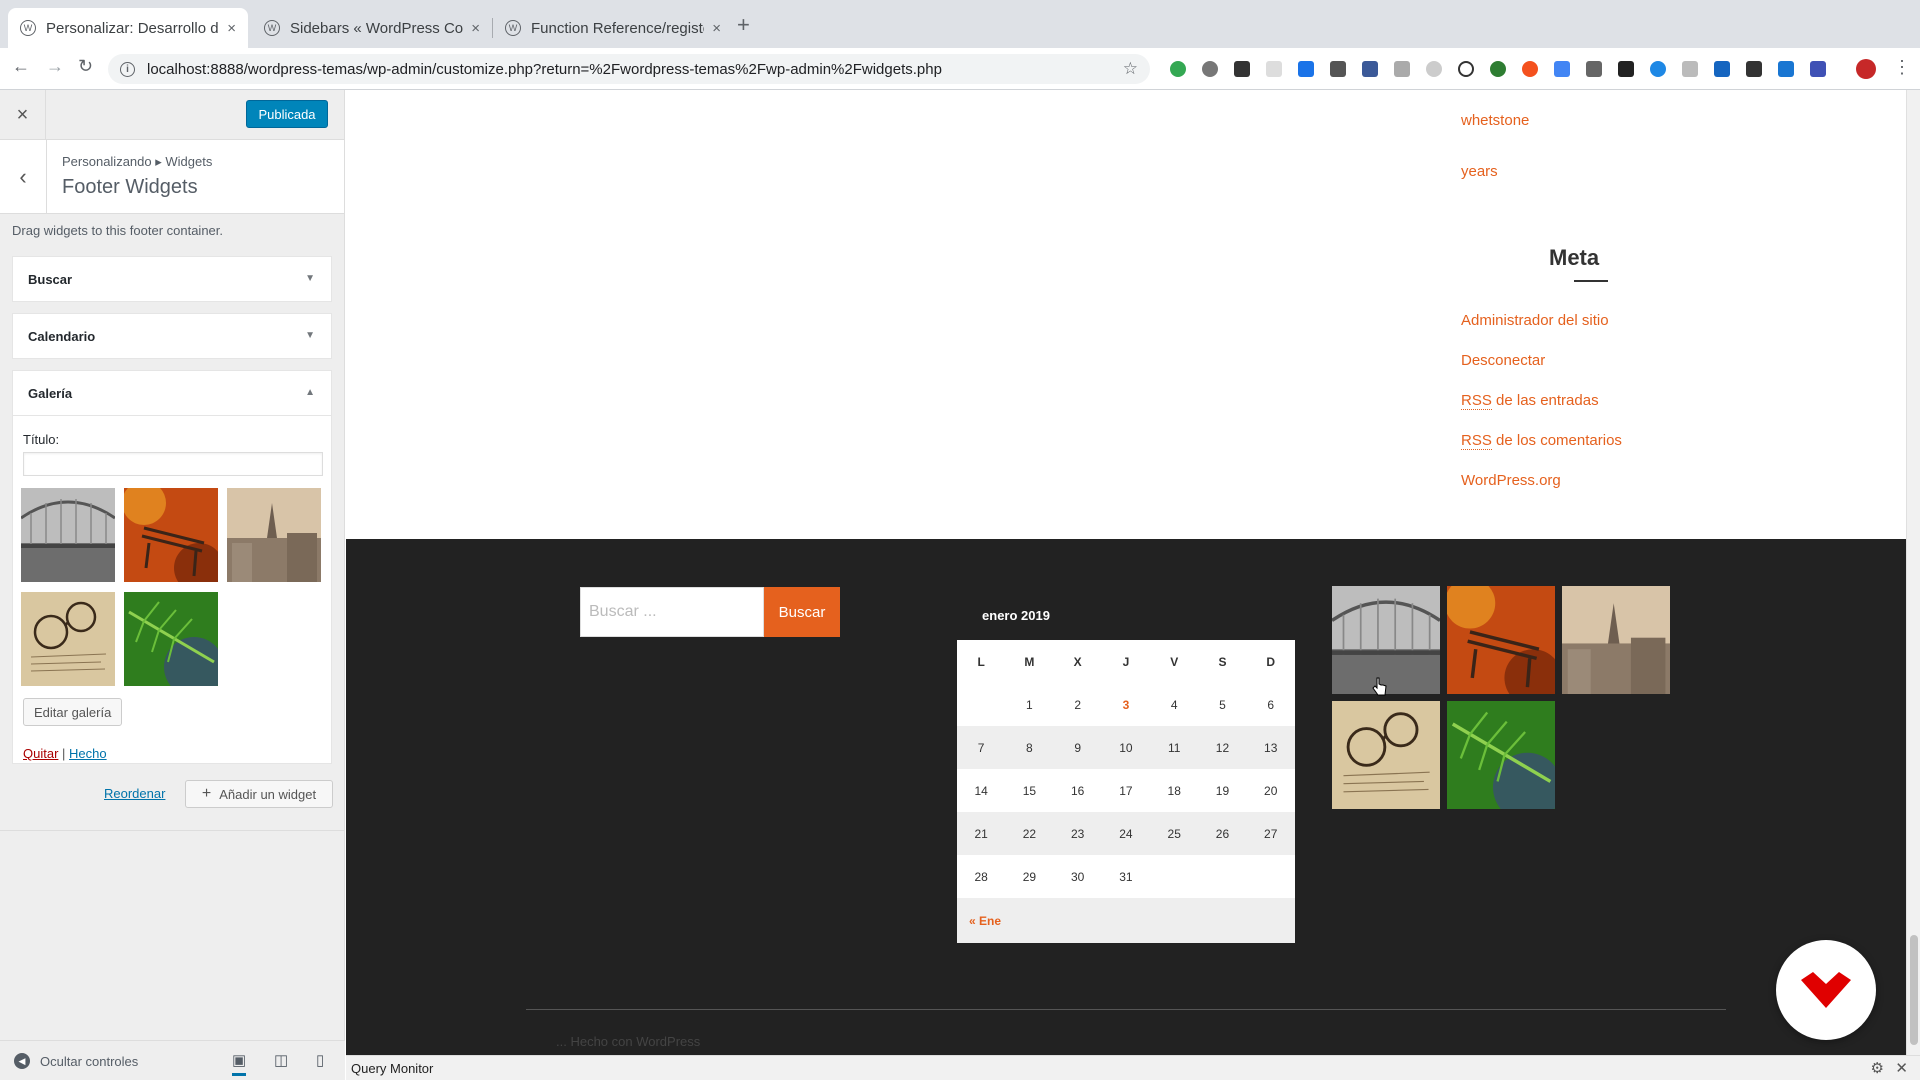  What do you see at coordinates (23, 177) in the screenshot?
I see `back-chevron-icon: ‹` at bounding box center [23, 177].